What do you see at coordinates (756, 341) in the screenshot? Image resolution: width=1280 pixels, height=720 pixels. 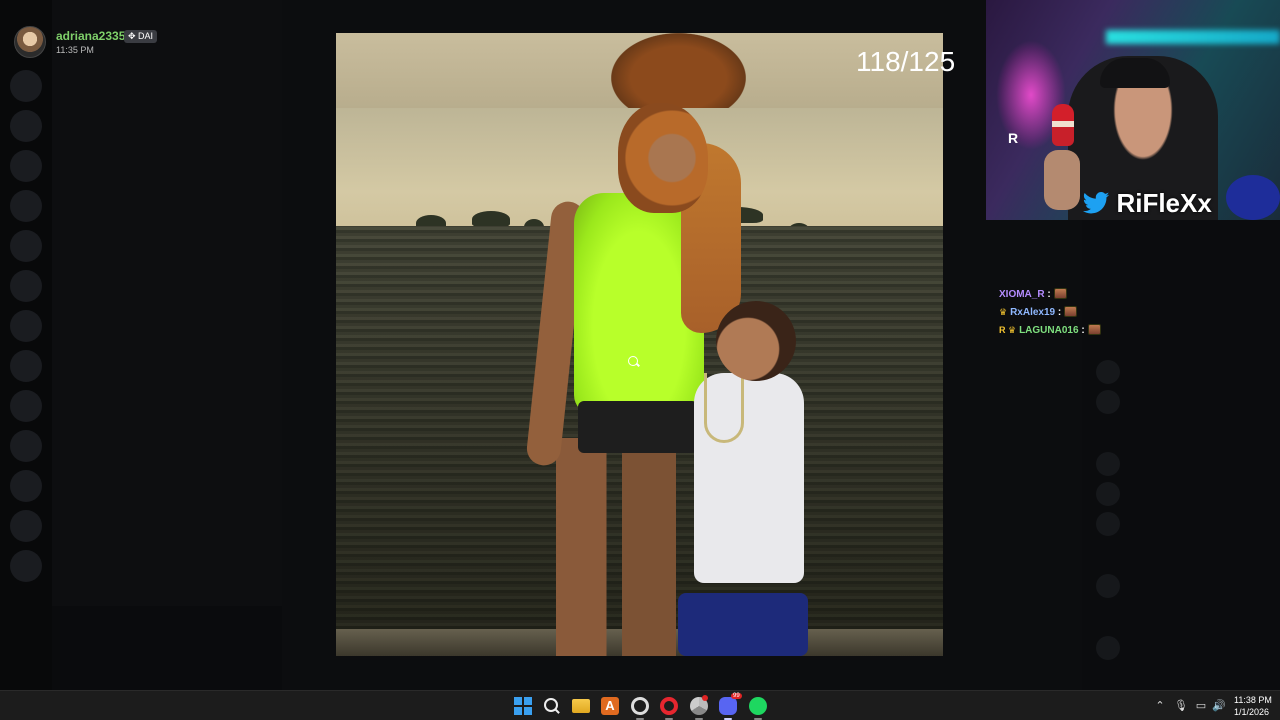 I see `photo-boy-head` at bounding box center [756, 341].